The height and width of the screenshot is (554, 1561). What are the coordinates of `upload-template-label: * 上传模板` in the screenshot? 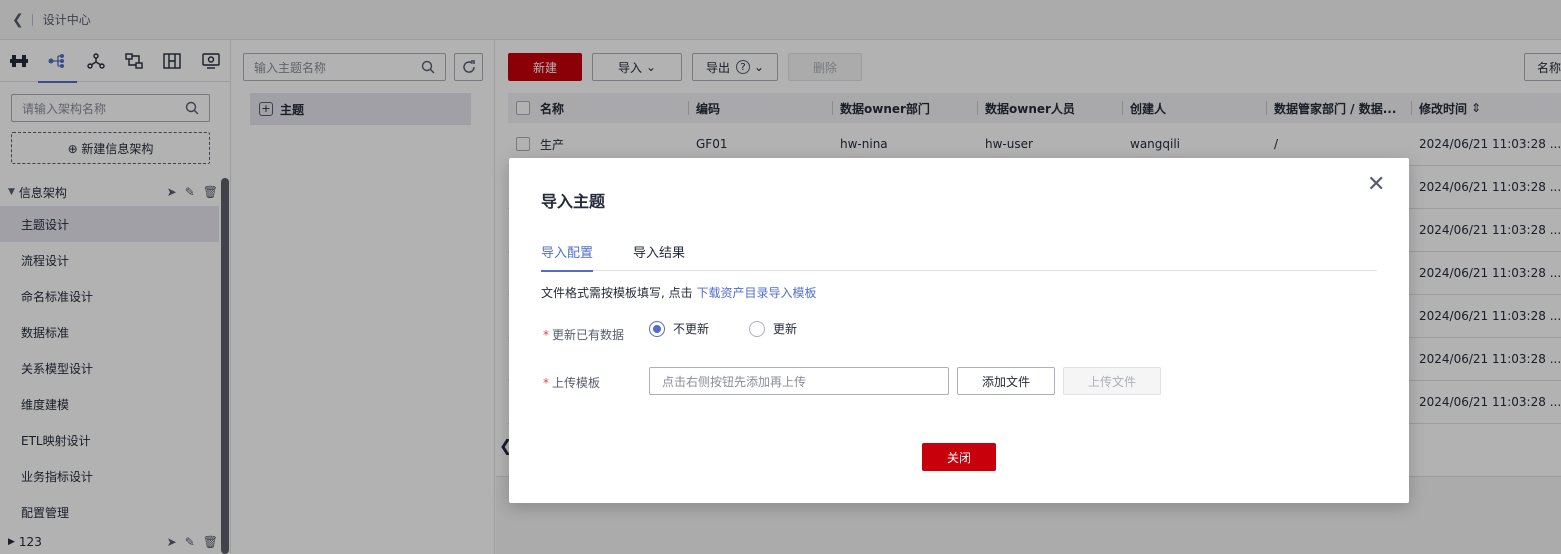 It's located at (572, 383).